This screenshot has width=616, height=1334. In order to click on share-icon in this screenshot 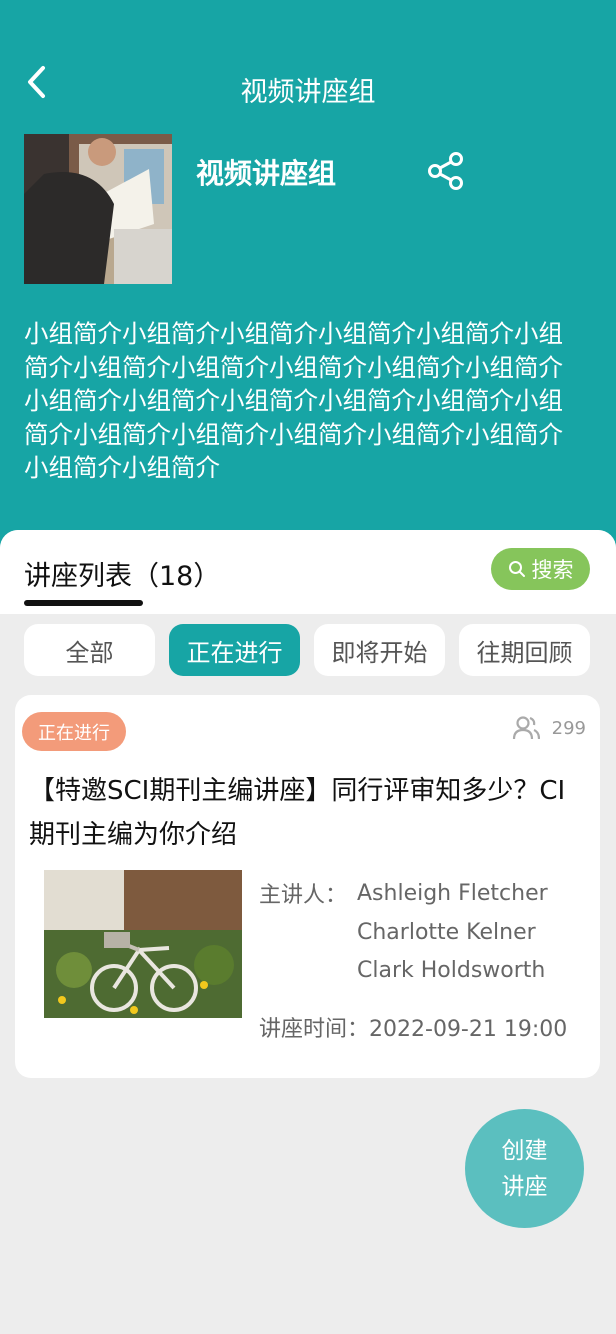, I will do `click(445, 171)`.